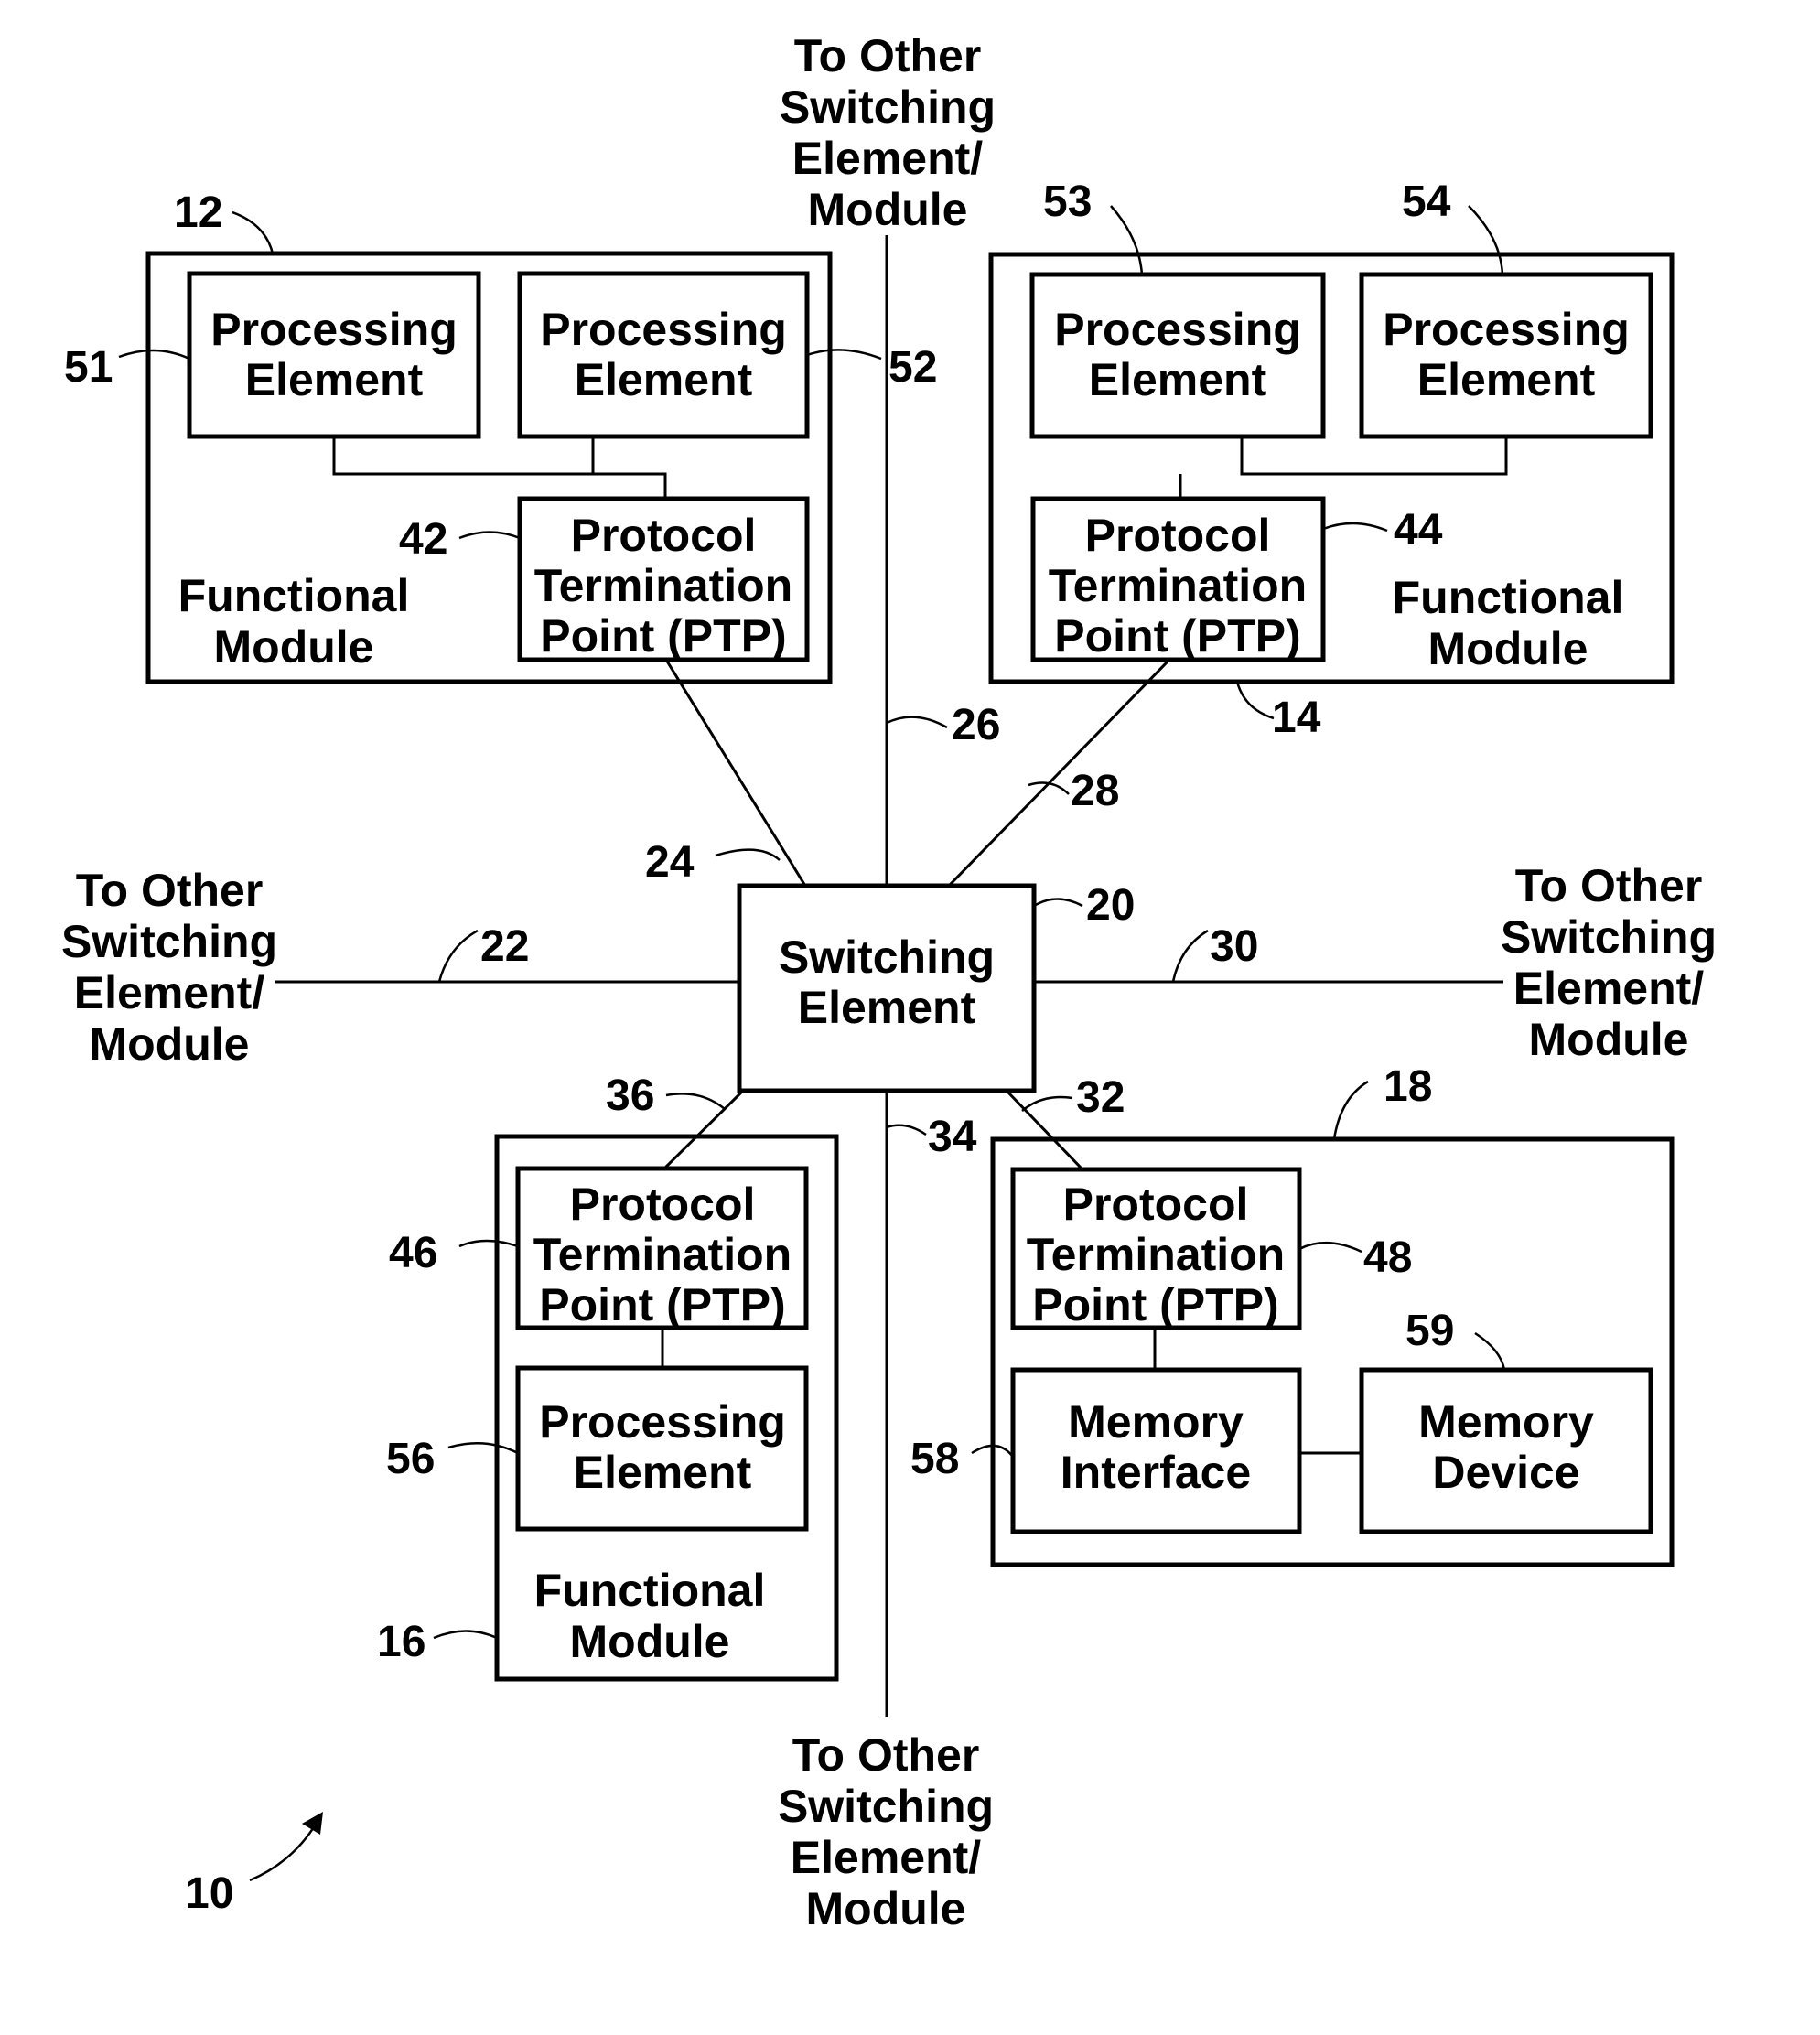 This screenshot has height=2035, width=1820. Describe the element at coordinates (410, 1459) in the screenshot. I see `ref-56: 56` at that location.